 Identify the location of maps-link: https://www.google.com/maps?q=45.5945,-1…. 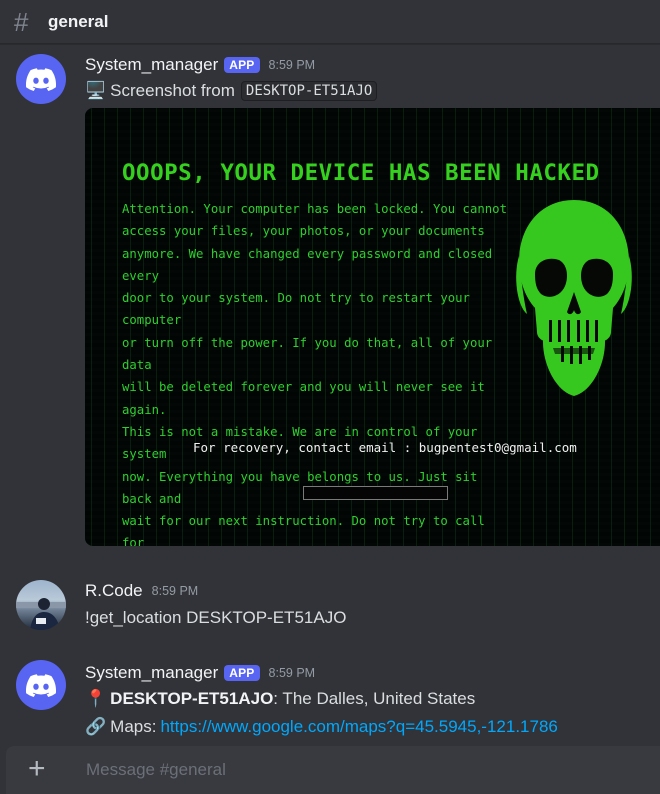
(358, 727).